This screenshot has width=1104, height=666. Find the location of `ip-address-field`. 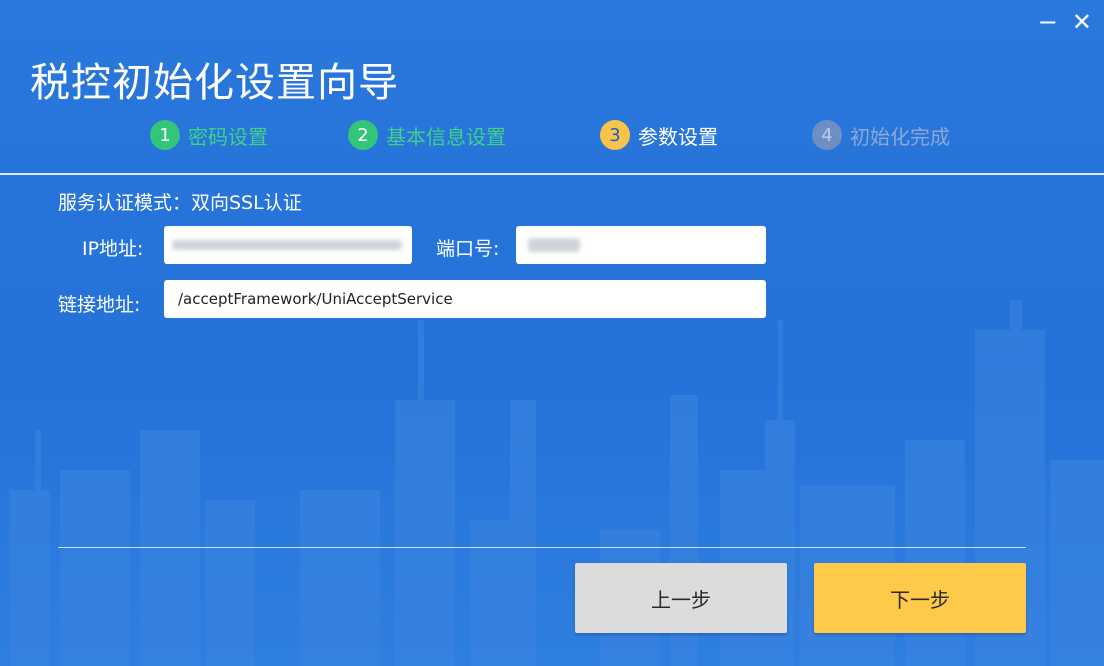

ip-address-field is located at coordinates (288, 245).